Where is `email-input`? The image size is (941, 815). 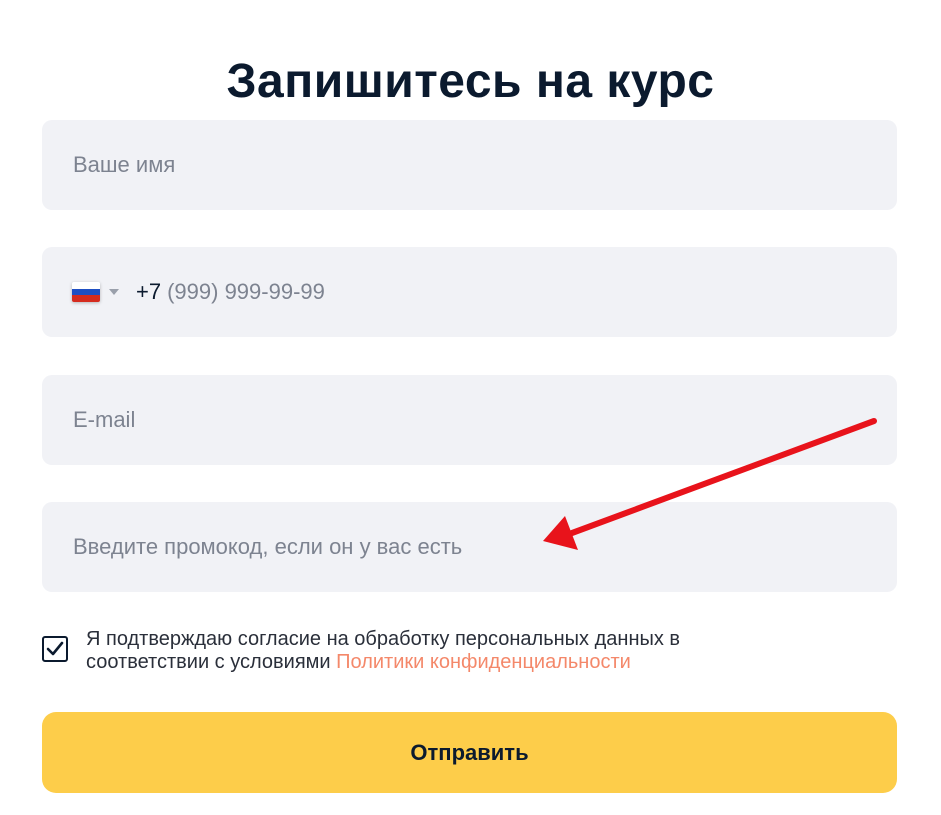 email-input is located at coordinates (469, 420).